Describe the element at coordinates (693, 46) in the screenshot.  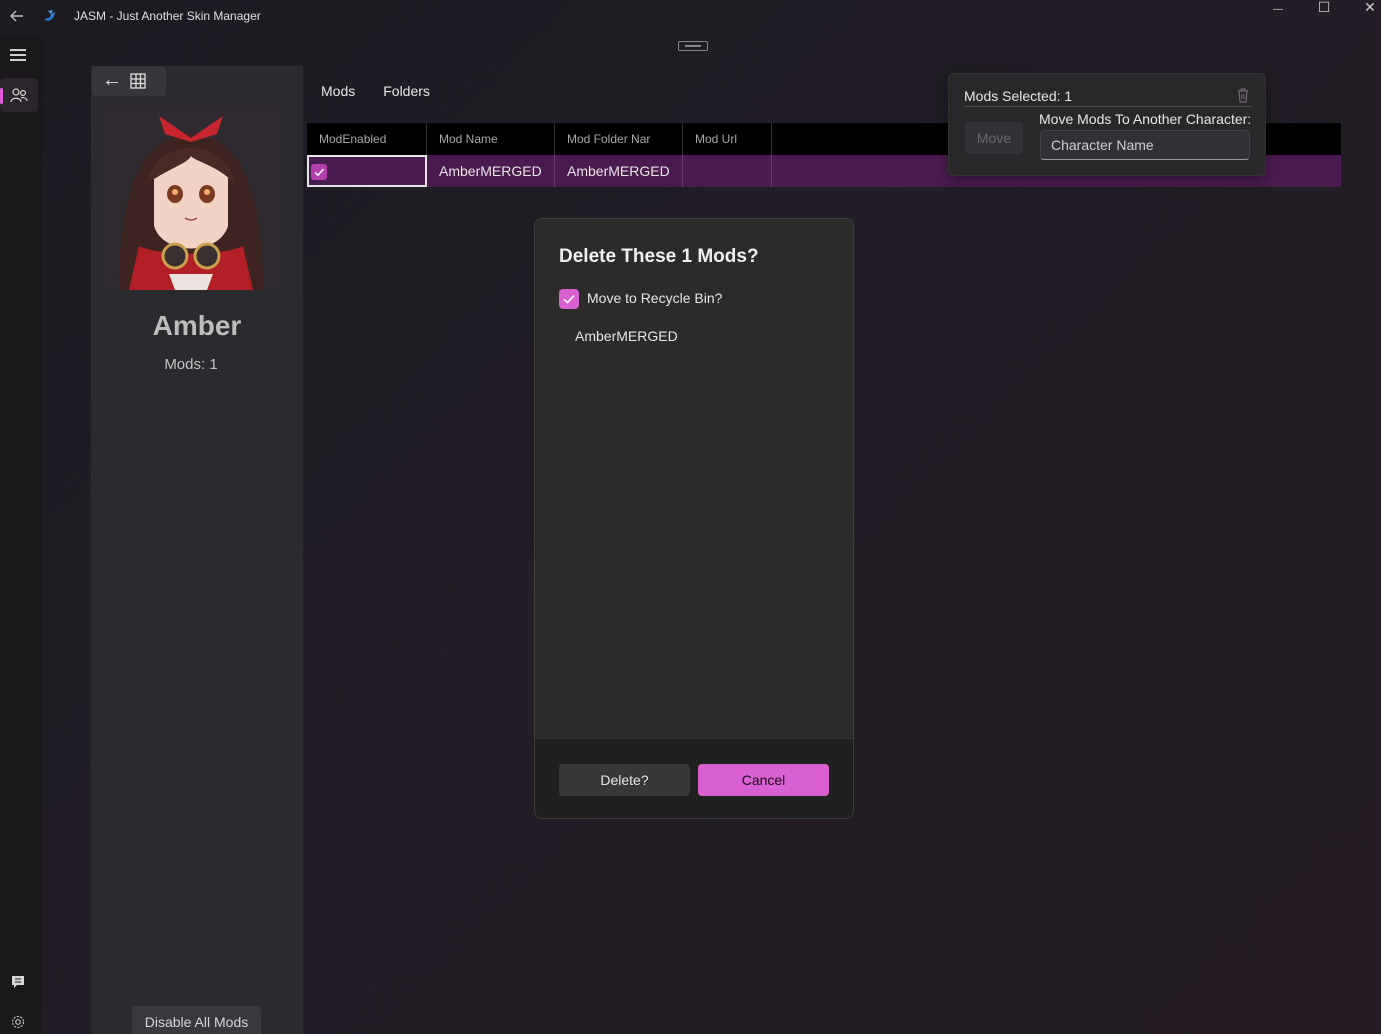
I see `drag-handle` at that location.